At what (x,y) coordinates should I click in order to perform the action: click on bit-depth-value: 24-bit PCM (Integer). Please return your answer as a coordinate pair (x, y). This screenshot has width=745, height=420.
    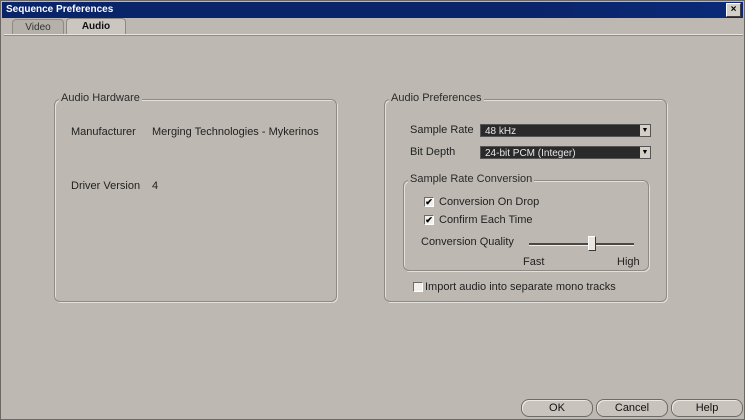
    Looking at the image, I should click on (530, 153).